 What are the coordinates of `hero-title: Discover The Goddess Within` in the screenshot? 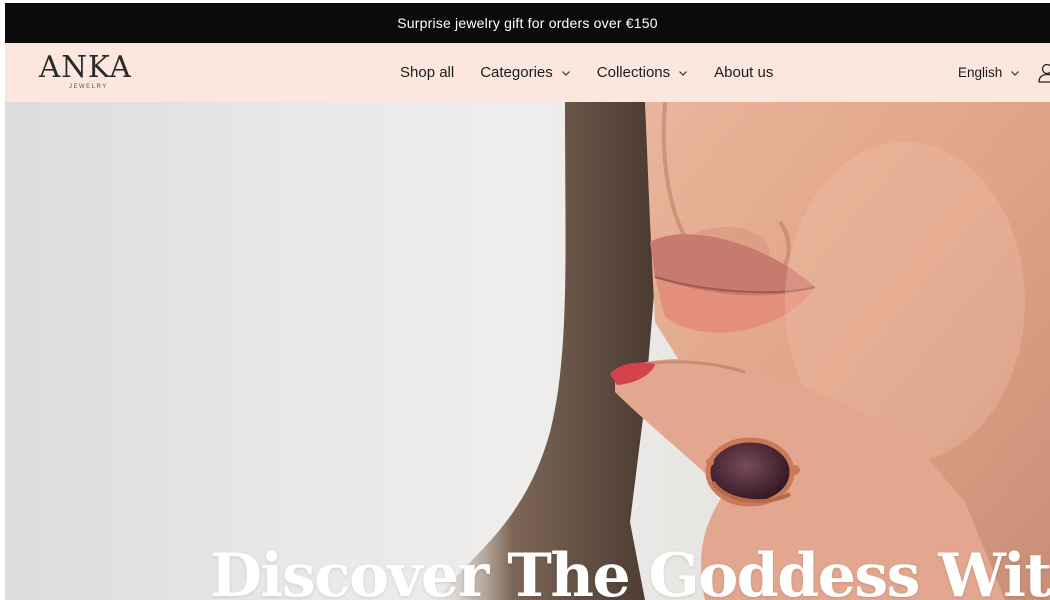 It's located at (630, 570).